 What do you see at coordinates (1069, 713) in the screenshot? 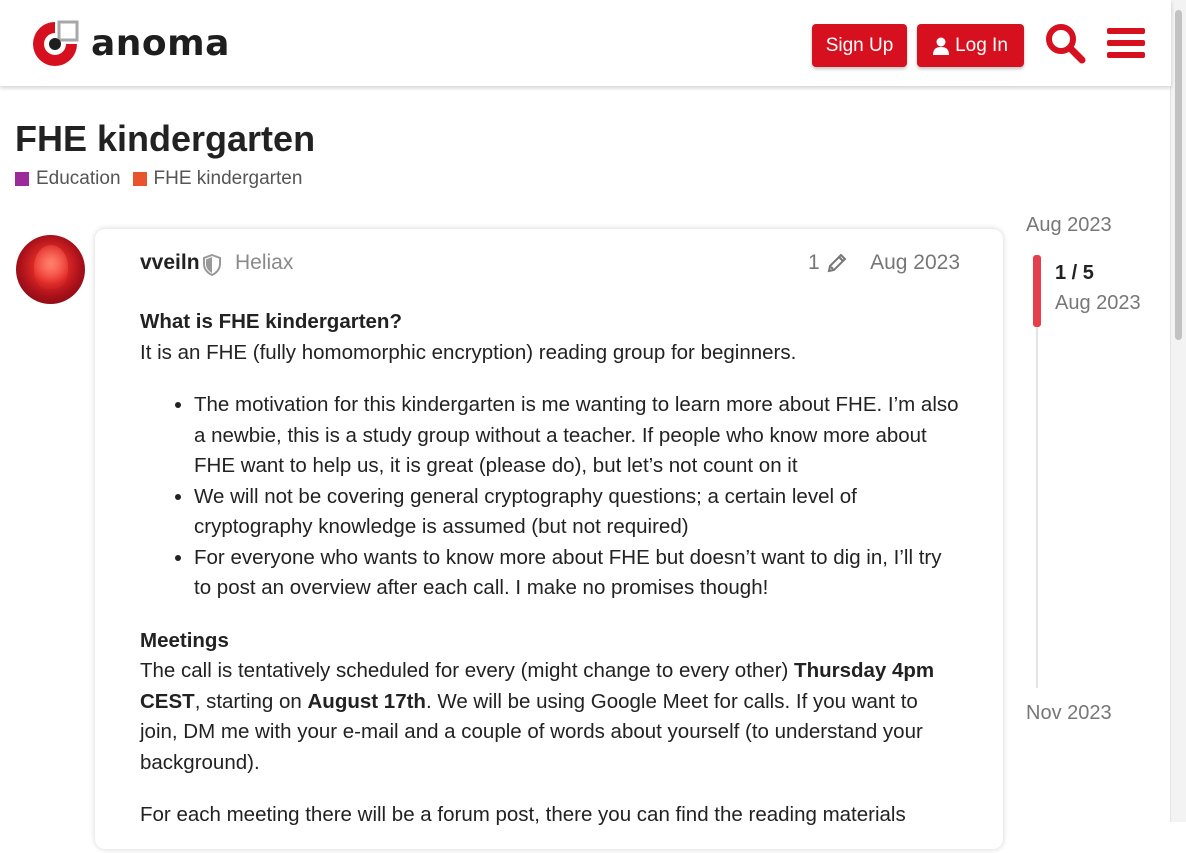
I see `timeline-end-date: Nov 2023` at bounding box center [1069, 713].